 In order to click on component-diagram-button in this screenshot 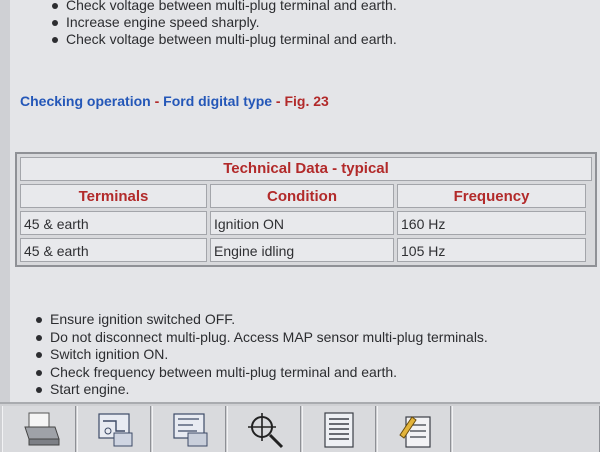, I will do `click(189, 429)`.